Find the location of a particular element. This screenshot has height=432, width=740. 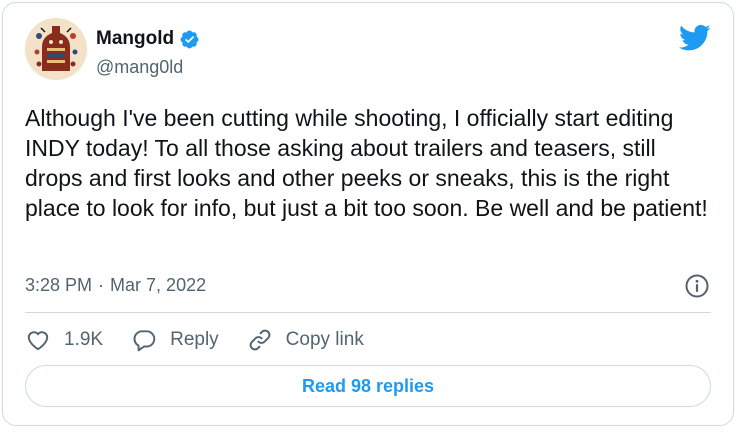

read-replies-button: Read 98 replies is located at coordinates (368, 386).